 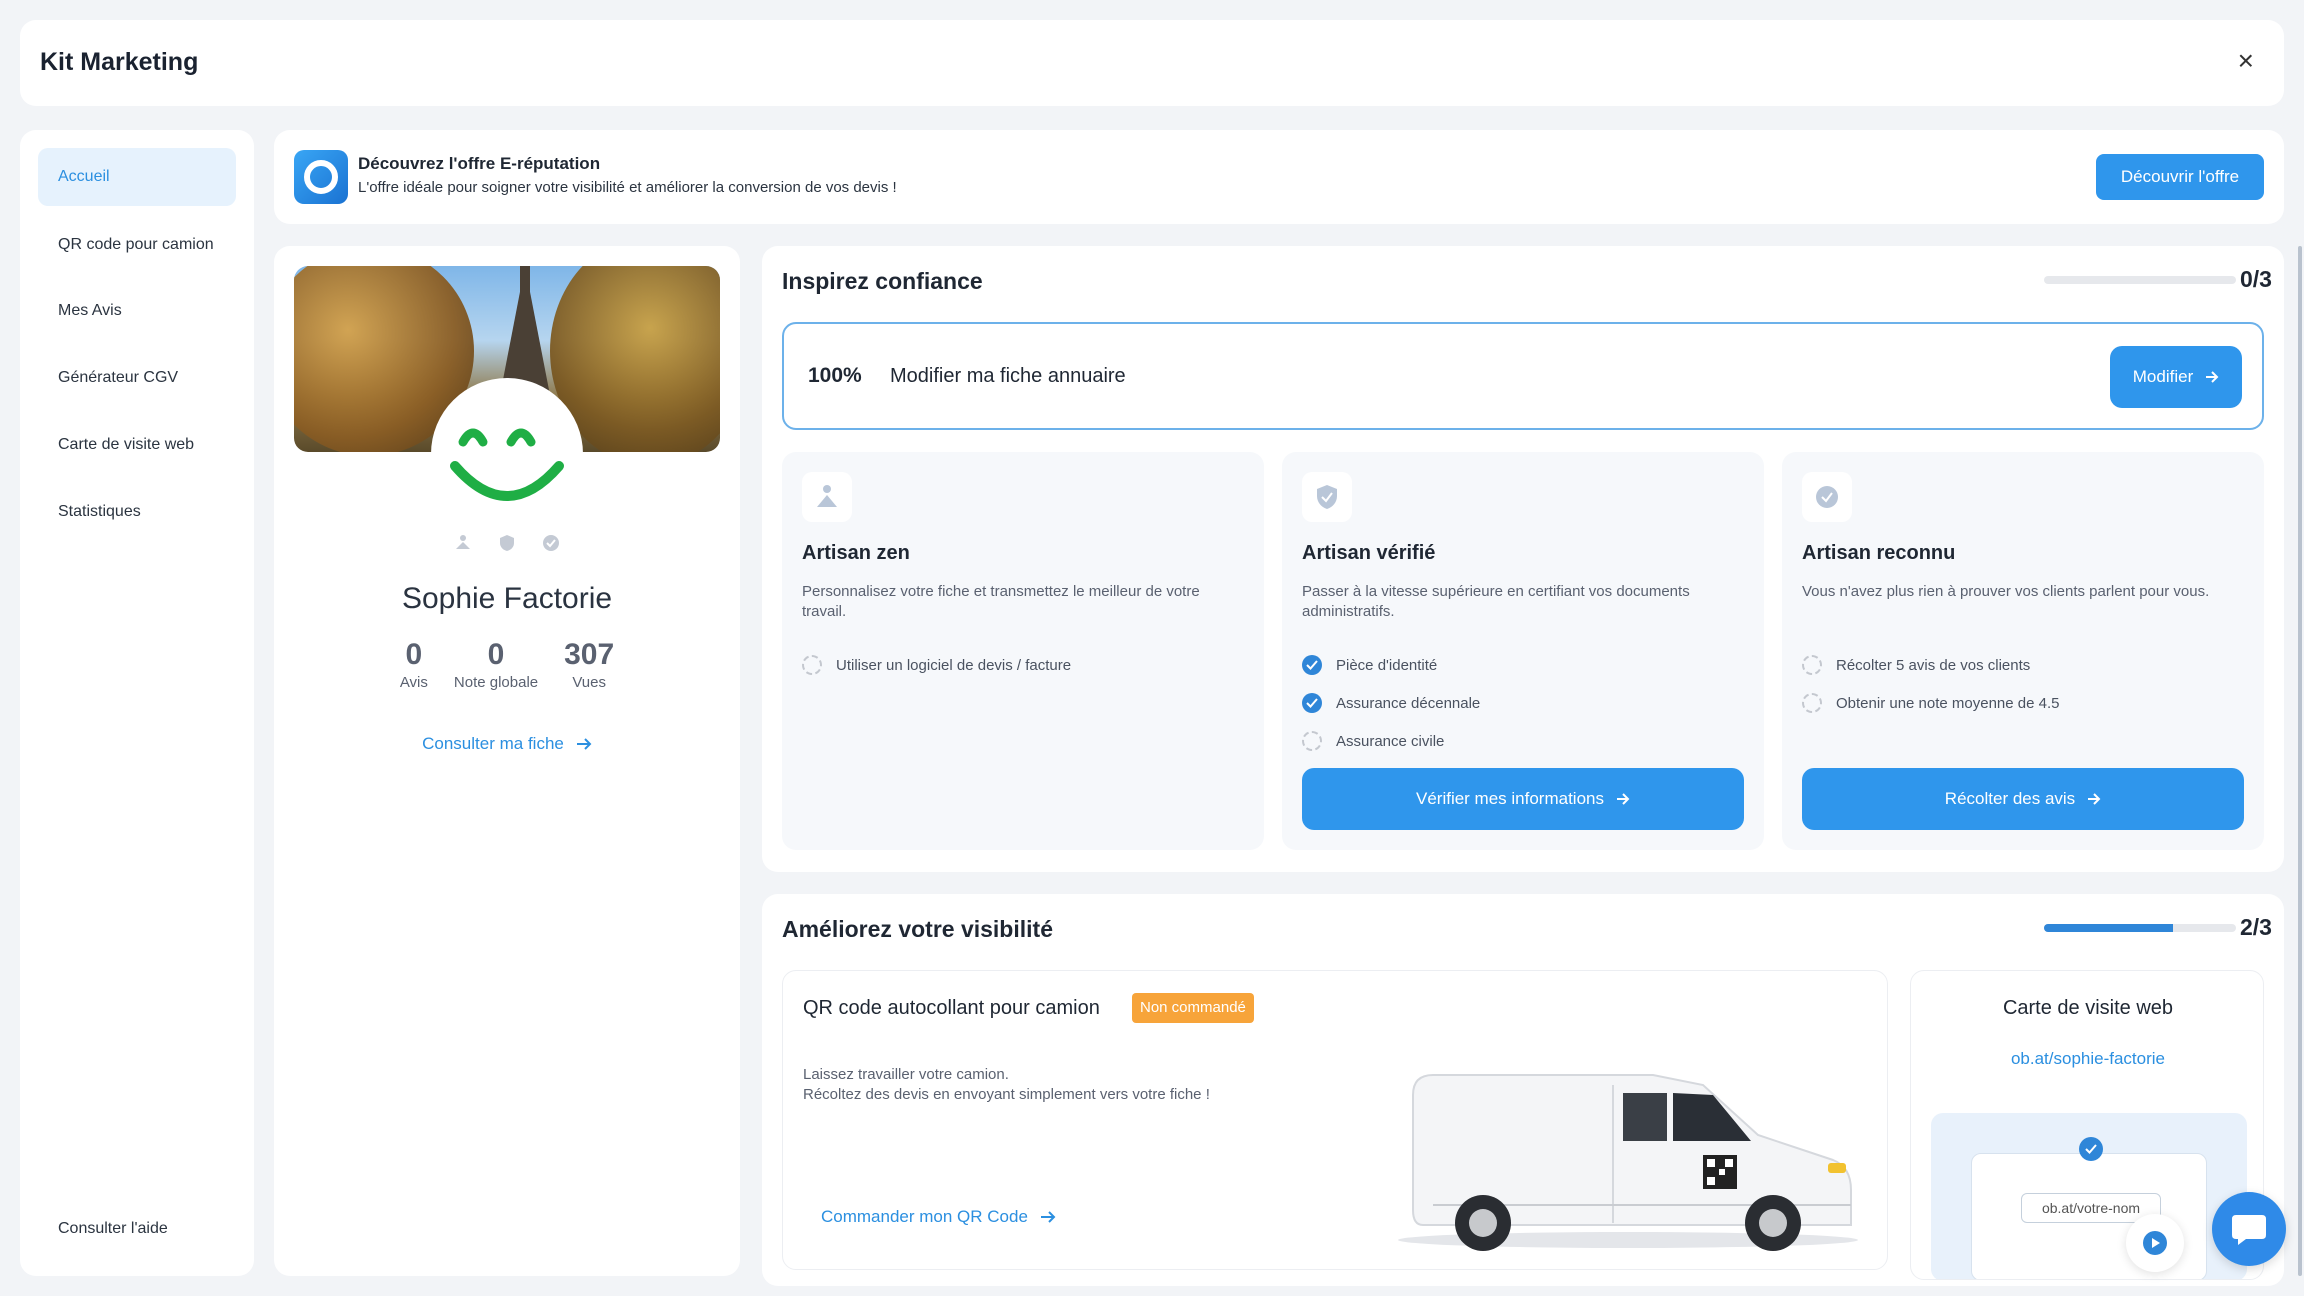 I want to click on help-link: Consulter l'aide, so click(x=137, y=1229).